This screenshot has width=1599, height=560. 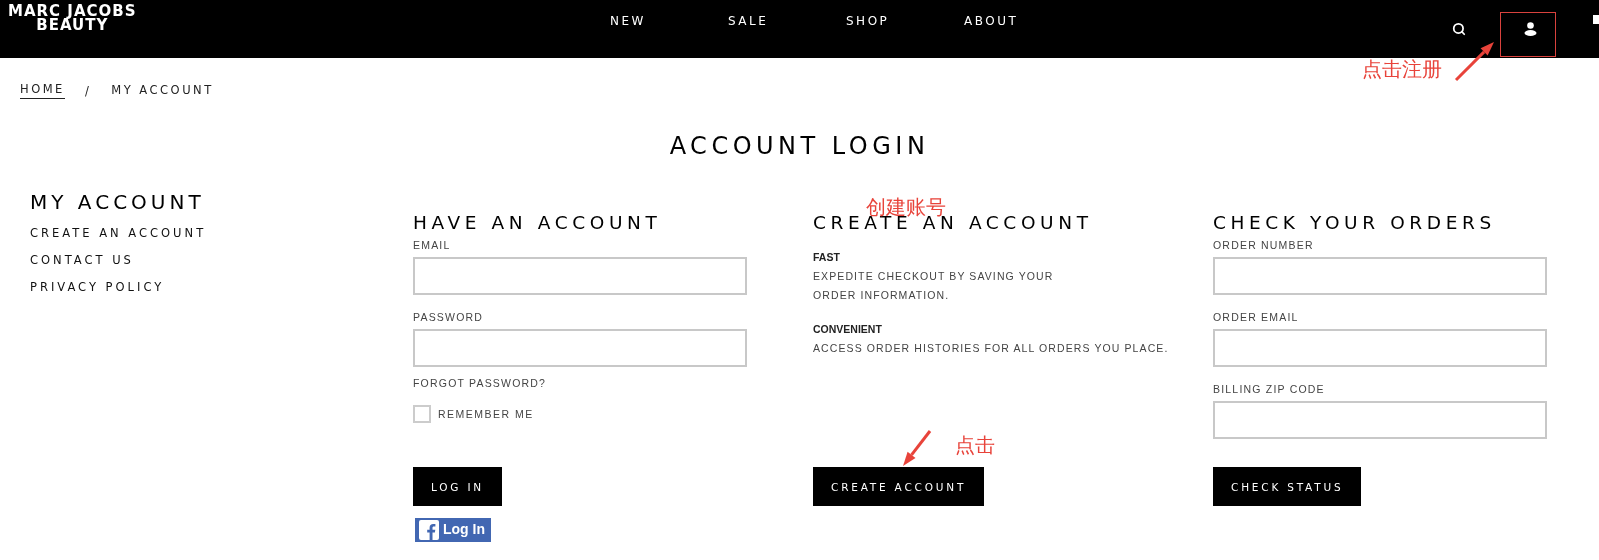 I want to click on benefit-title: FAST, so click(x=827, y=257).